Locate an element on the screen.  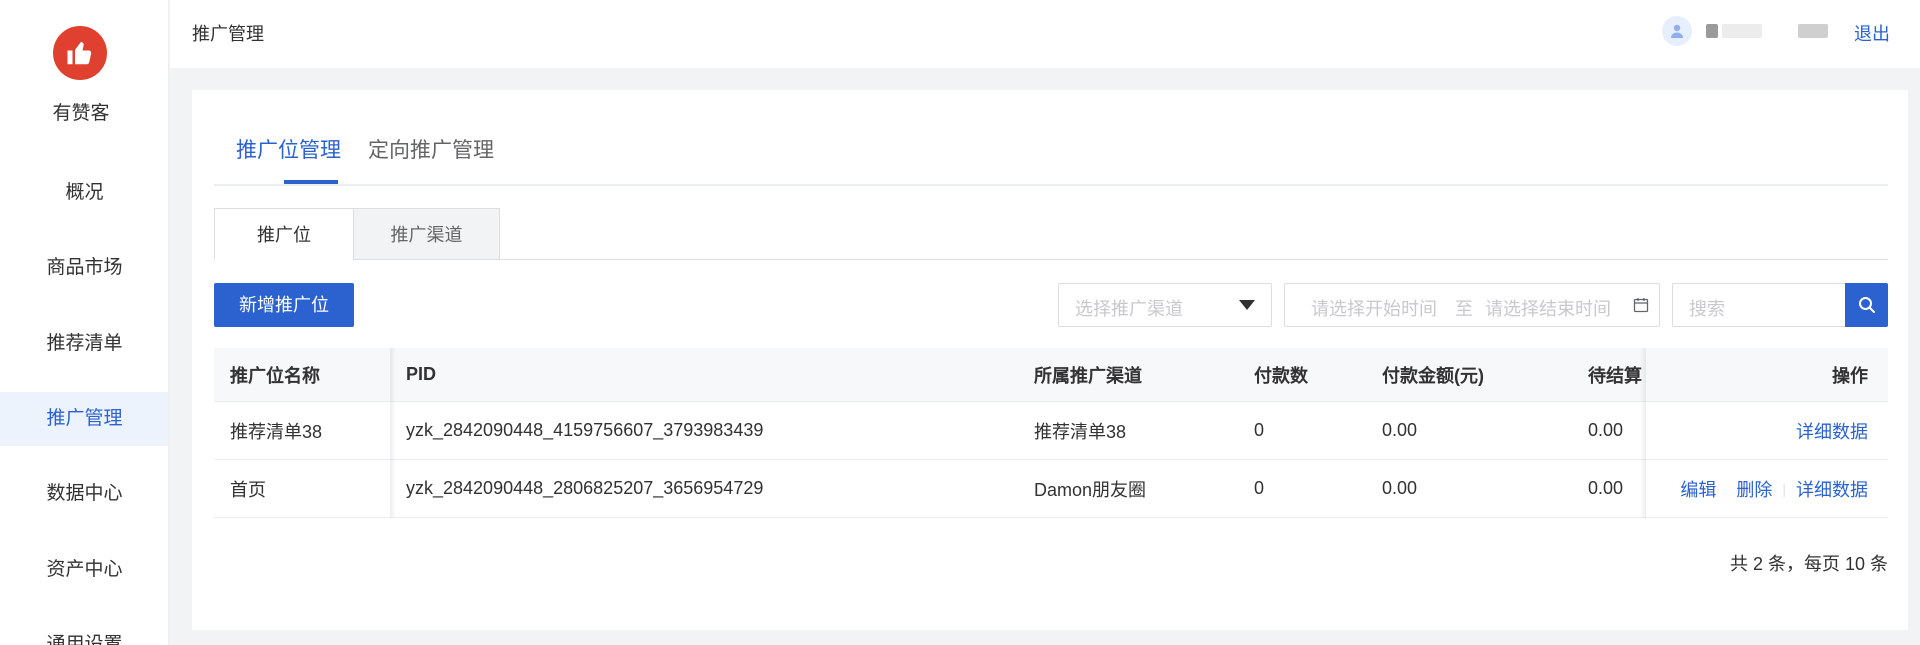
date-end-input: 请选择结束时间 is located at coordinates (1548, 308).